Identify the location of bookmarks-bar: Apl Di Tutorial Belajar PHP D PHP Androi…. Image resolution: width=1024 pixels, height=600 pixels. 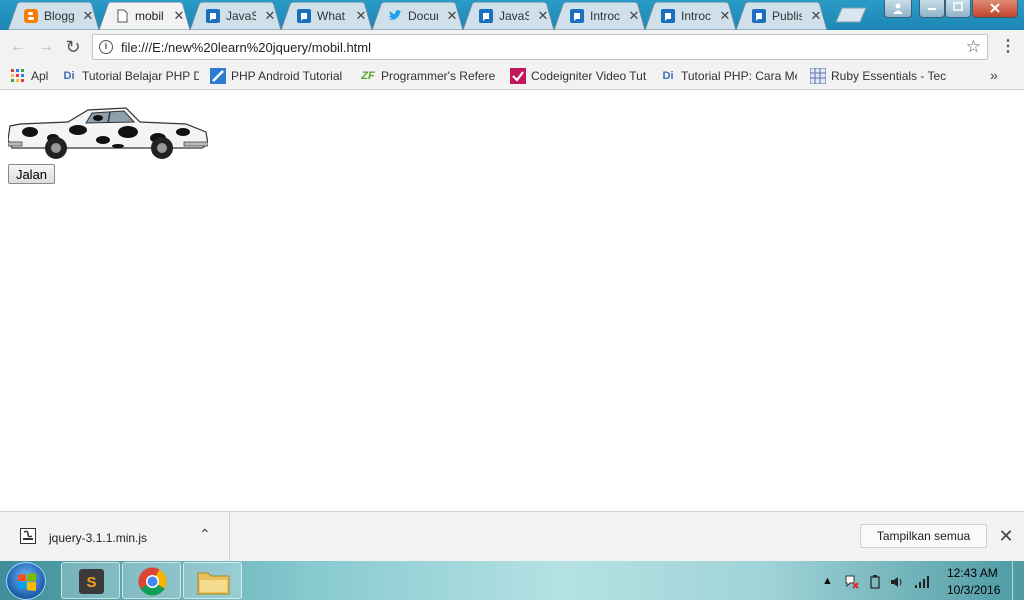
(512, 76).